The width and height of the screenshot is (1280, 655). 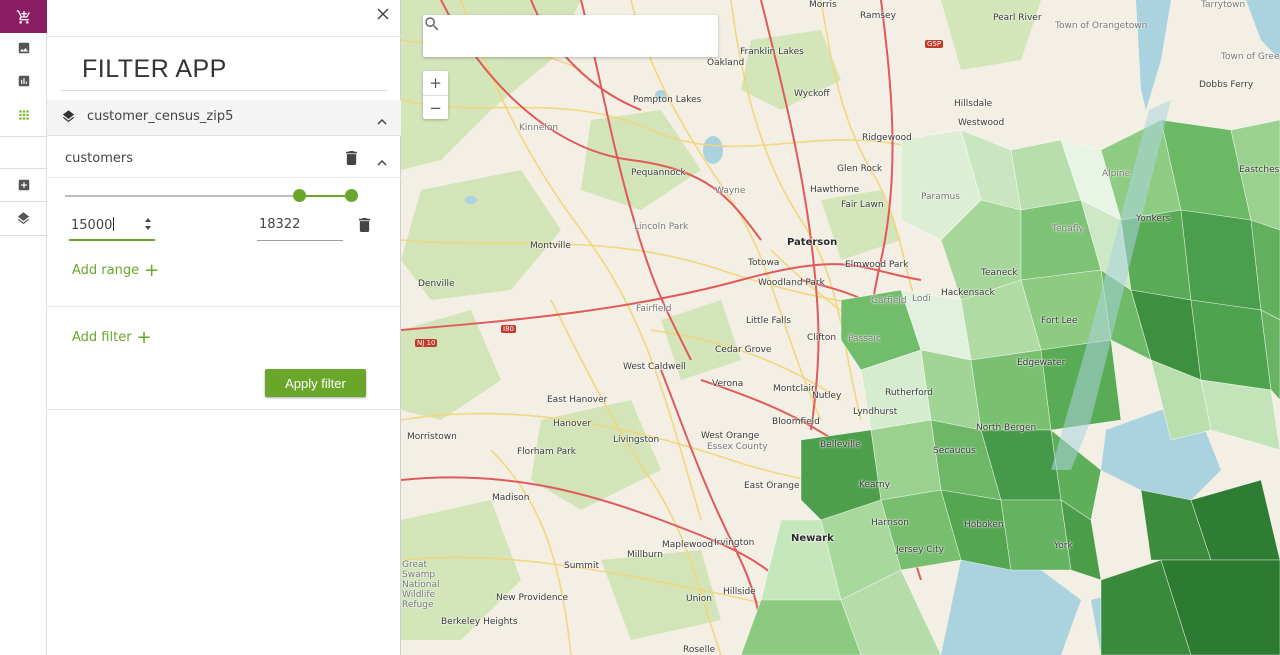 I want to click on map-label: Montville, so click(x=550, y=246).